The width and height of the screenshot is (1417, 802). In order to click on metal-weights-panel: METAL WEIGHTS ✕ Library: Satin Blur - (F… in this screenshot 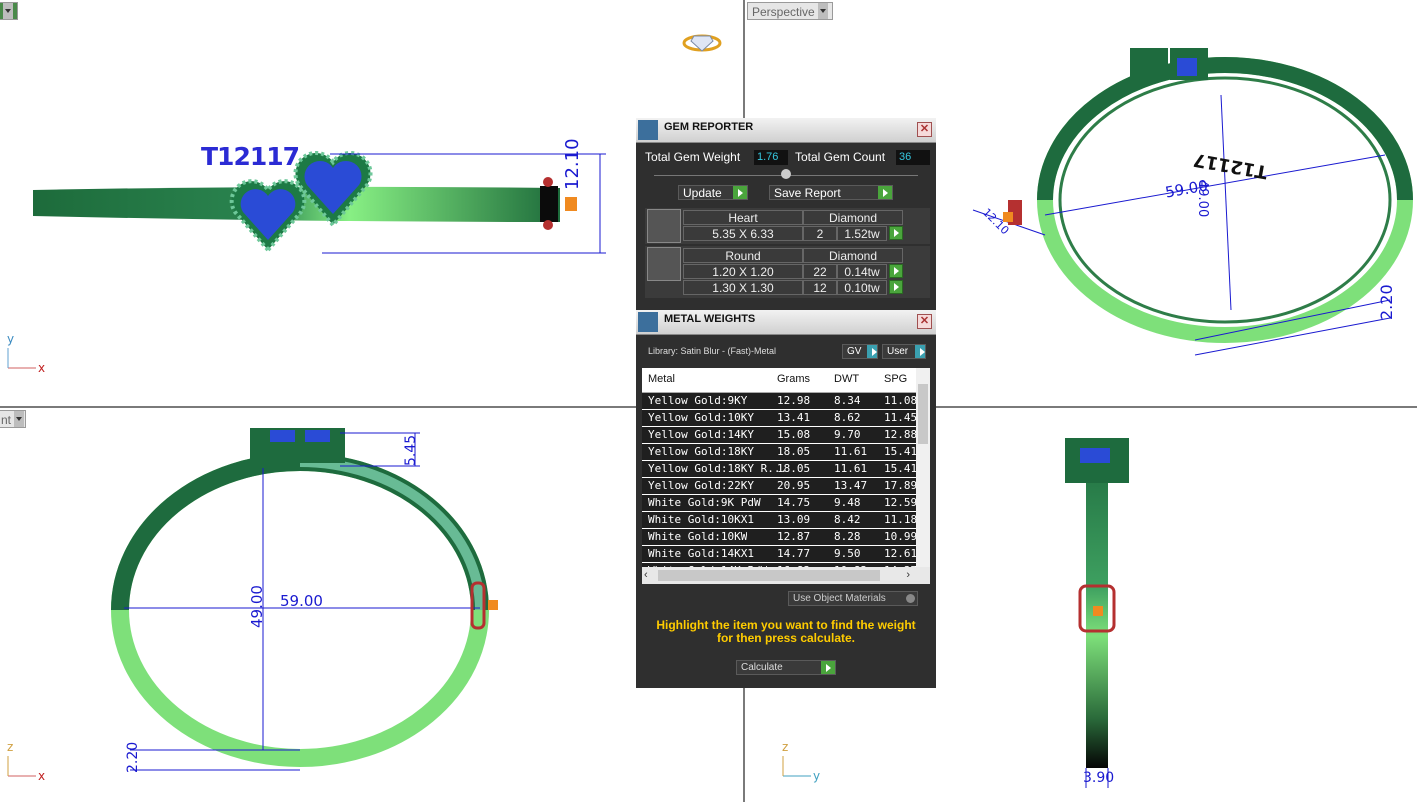, I will do `click(786, 499)`.